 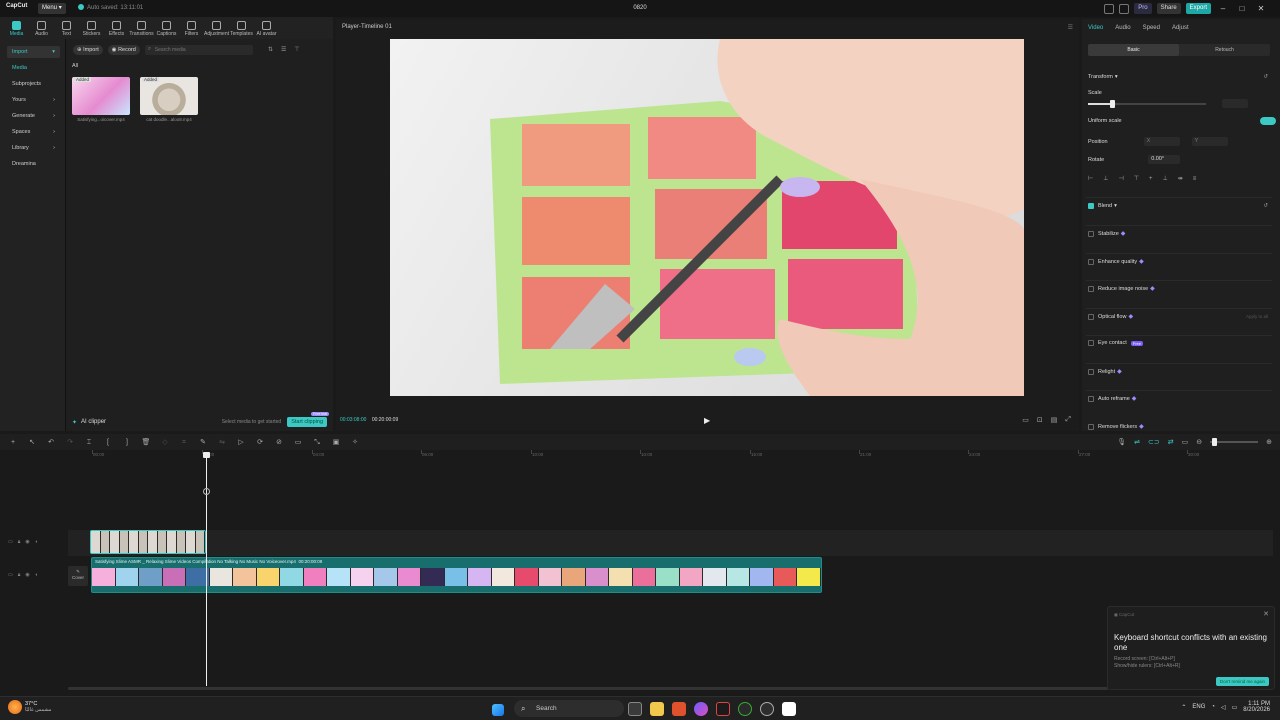 What do you see at coordinates (1185, 442) in the screenshot?
I see `fit-icon: ▭` at bounding box center [1185, 442].